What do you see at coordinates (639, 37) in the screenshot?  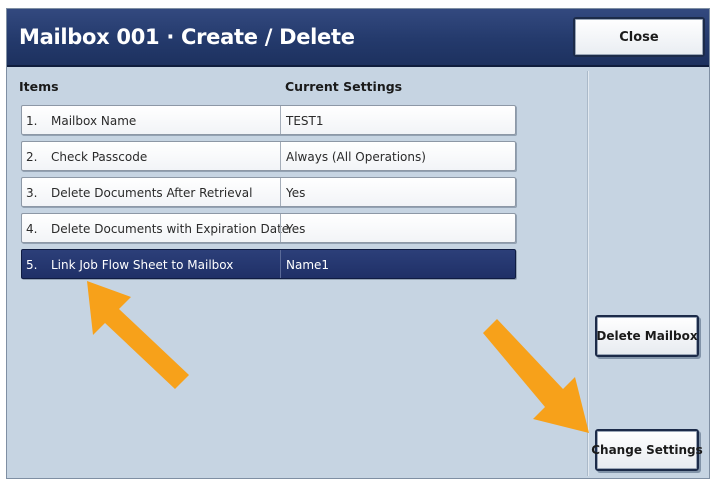 I see `close-button: Close` at bounding box center [639, 37].